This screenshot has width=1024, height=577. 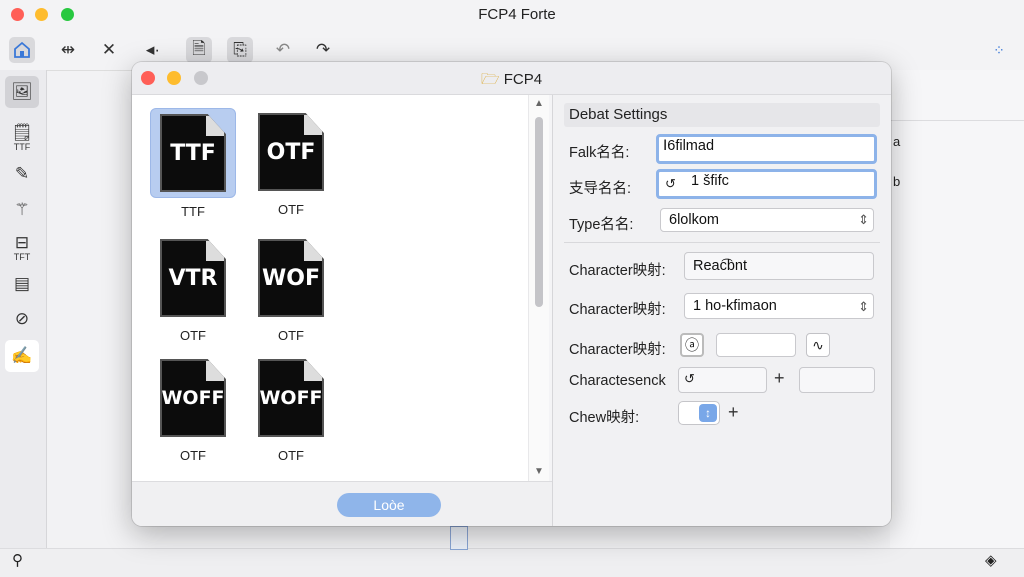 I want to click on field-label: Falk名名:, so click(x=599, y=153).